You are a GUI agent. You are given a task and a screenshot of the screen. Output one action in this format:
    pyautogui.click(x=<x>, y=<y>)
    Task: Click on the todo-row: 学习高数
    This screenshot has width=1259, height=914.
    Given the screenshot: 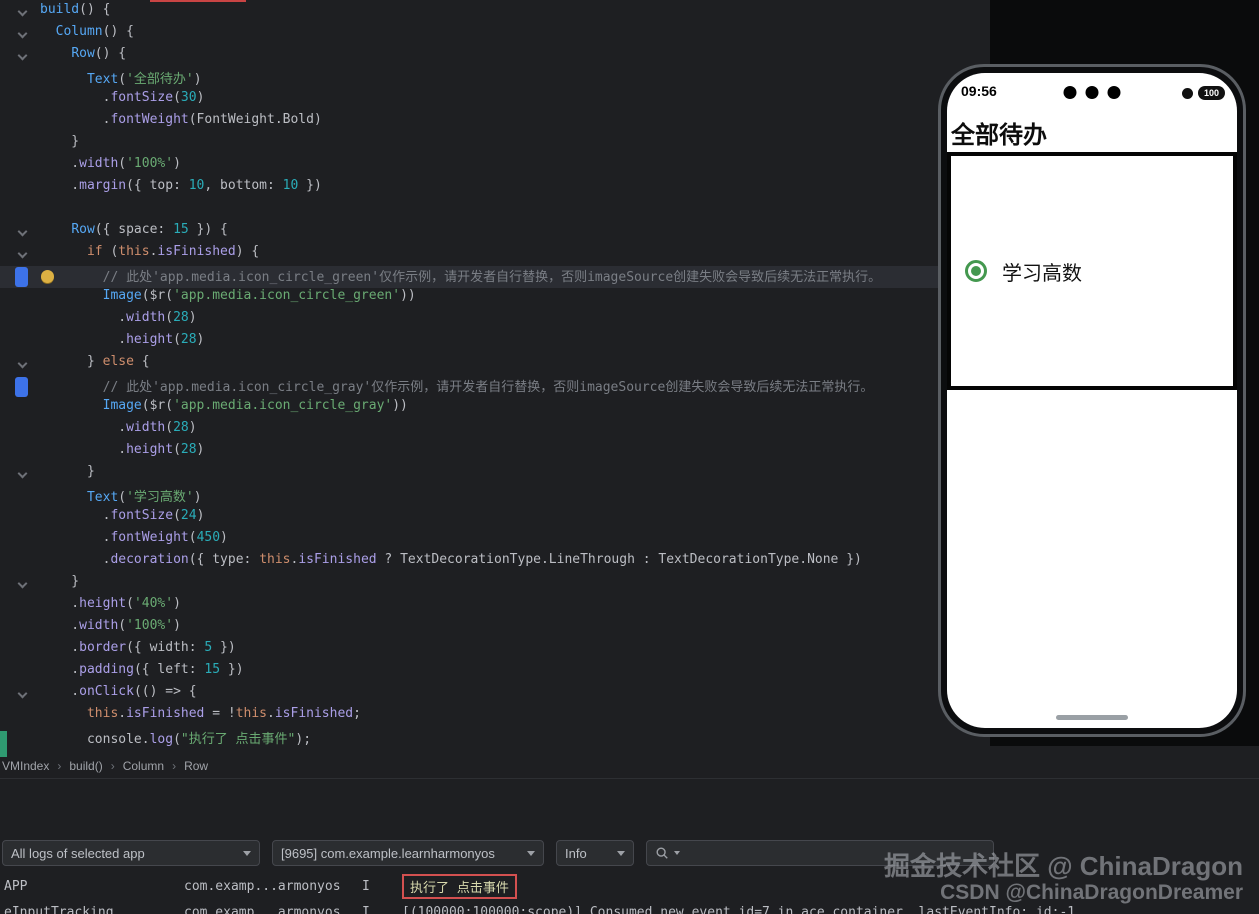 What is the action you would take?
    pyautogui.click(x=1092, y=271)
    